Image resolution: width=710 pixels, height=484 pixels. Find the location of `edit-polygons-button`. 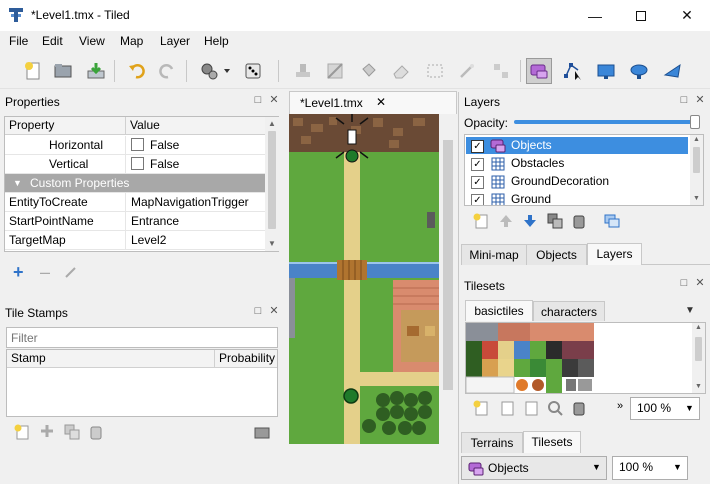

edit-polygons-button is located at coordinates (573, 71).